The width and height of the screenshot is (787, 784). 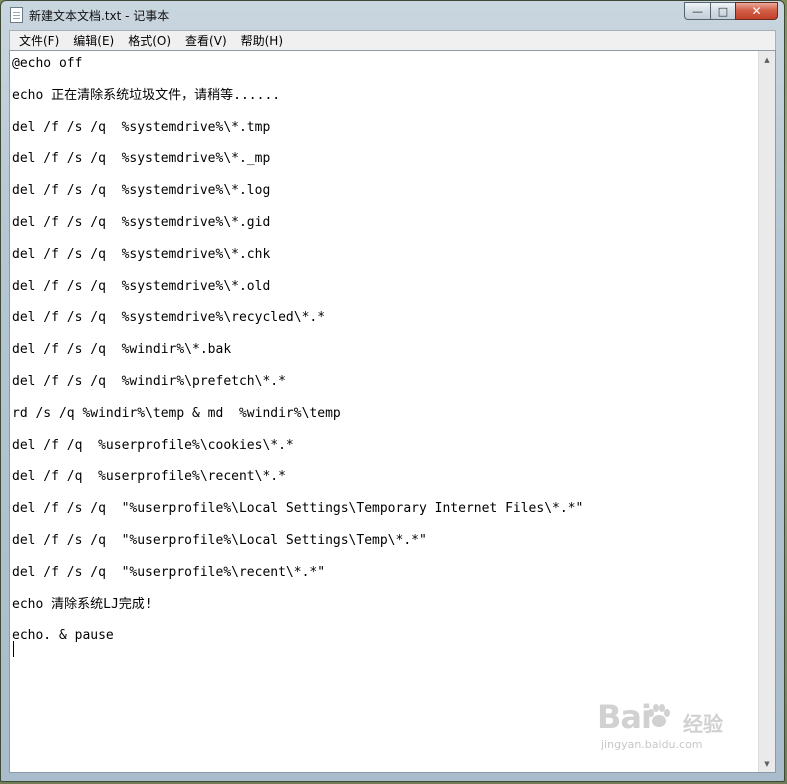 I want to click on menu-file: 文件(F), so click(x=39, y=41).